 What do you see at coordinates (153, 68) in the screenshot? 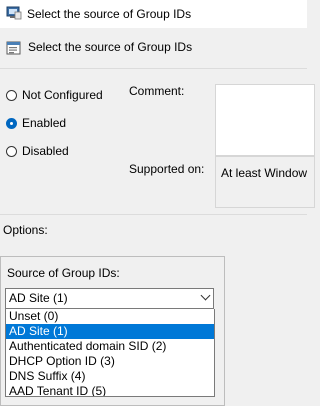
I see `header-divider` at bounding box center [153, 68].